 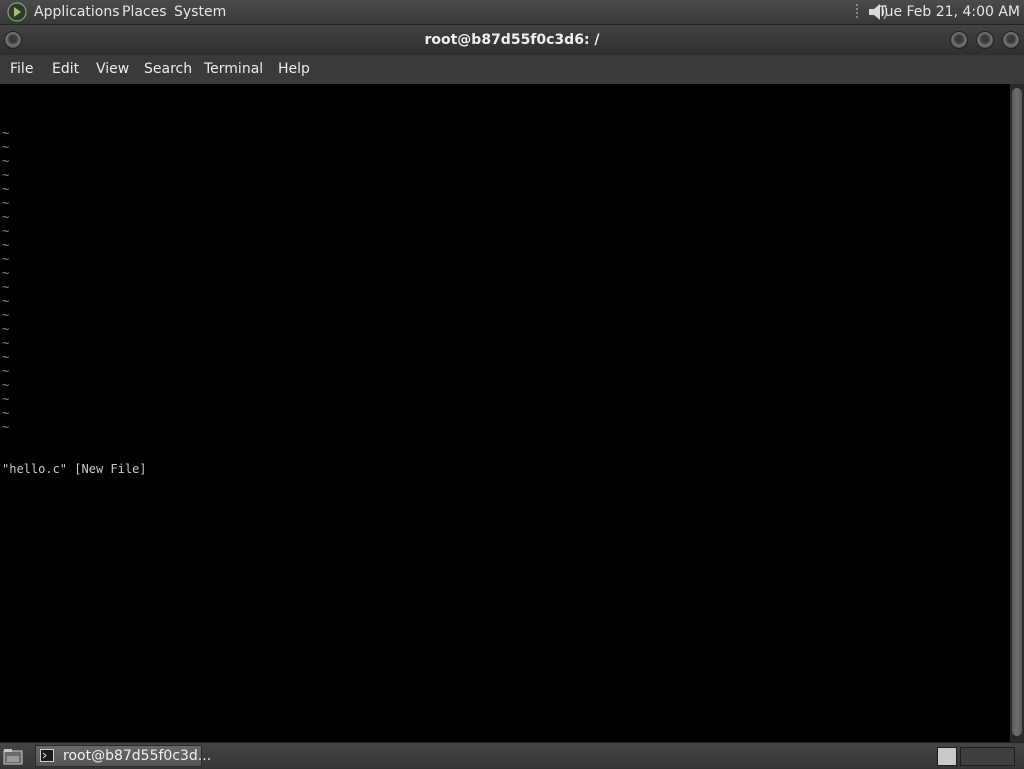 I want to click on panel-menu-places: Places, so click(x=144, y=12).